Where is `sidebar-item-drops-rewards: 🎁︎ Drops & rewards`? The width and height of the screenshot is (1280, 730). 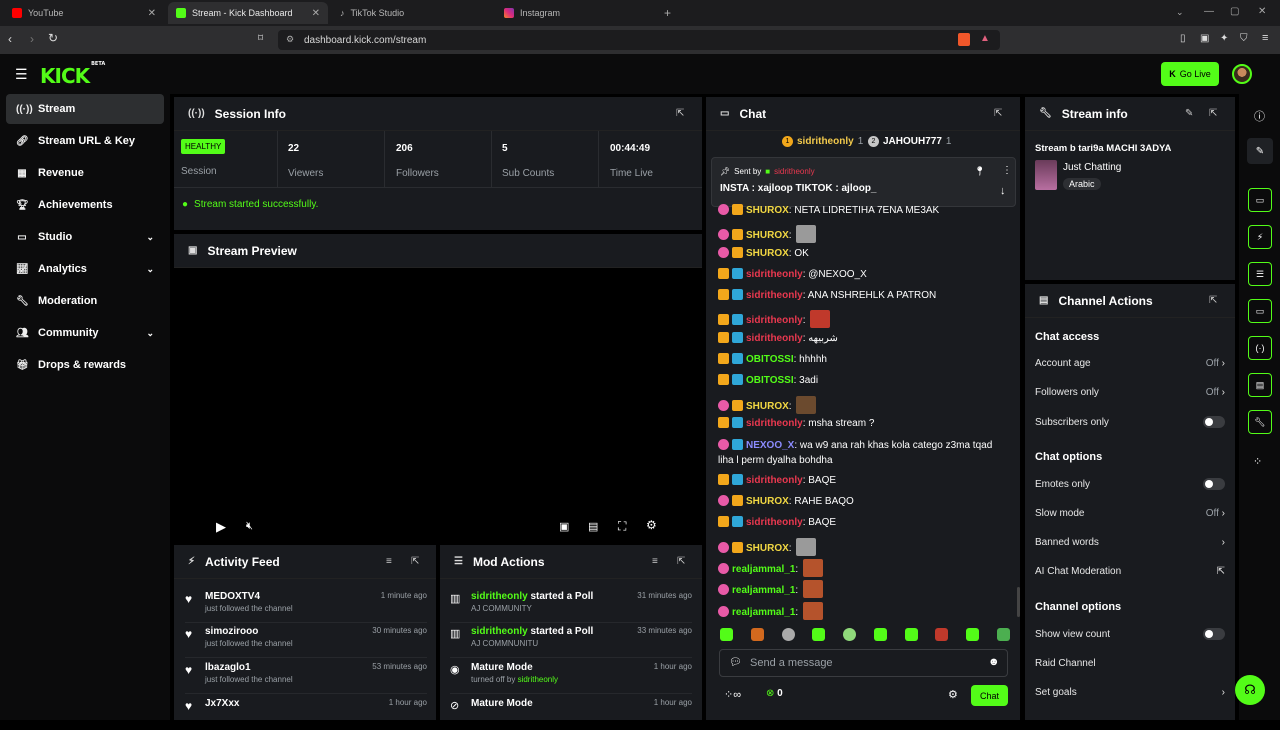
sidebar-item-drops-rewards: 🎁︎ Drops & rewards is located at coordinates (85, 365).